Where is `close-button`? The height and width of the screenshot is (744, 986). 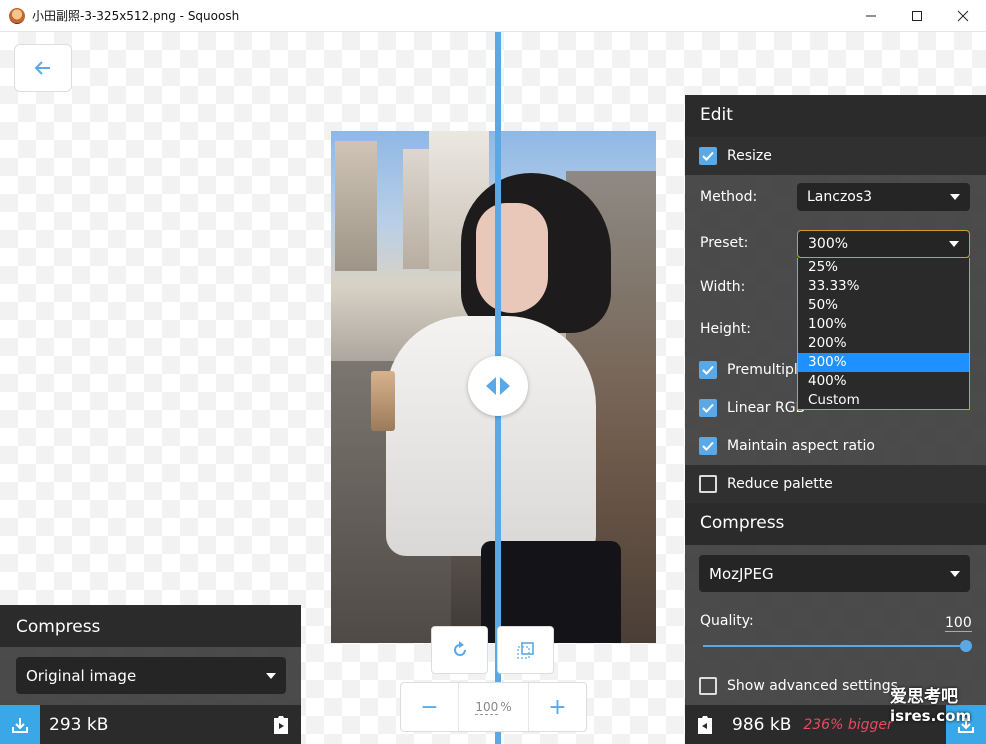 close-button is located at coordinates (963, 16).